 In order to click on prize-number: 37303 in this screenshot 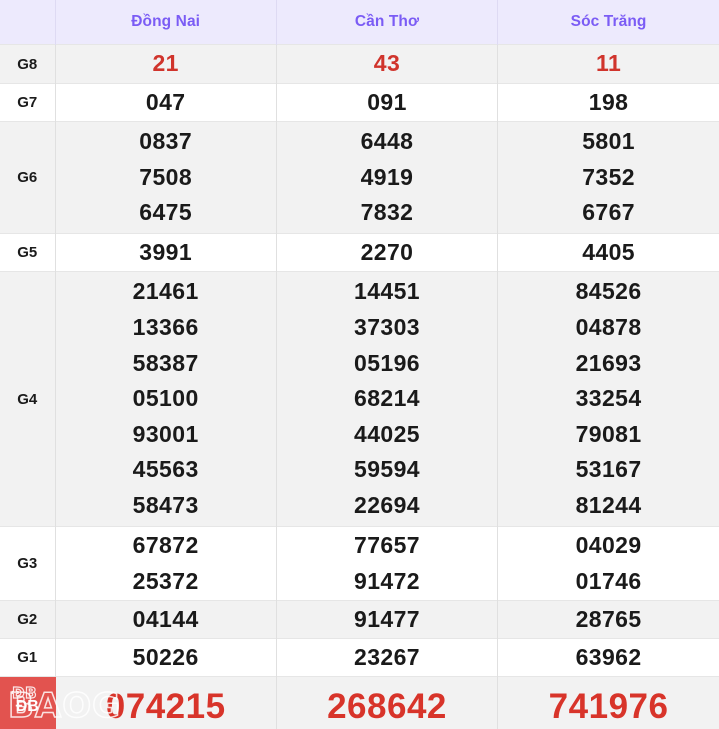, I will do `click(387, 326)`.